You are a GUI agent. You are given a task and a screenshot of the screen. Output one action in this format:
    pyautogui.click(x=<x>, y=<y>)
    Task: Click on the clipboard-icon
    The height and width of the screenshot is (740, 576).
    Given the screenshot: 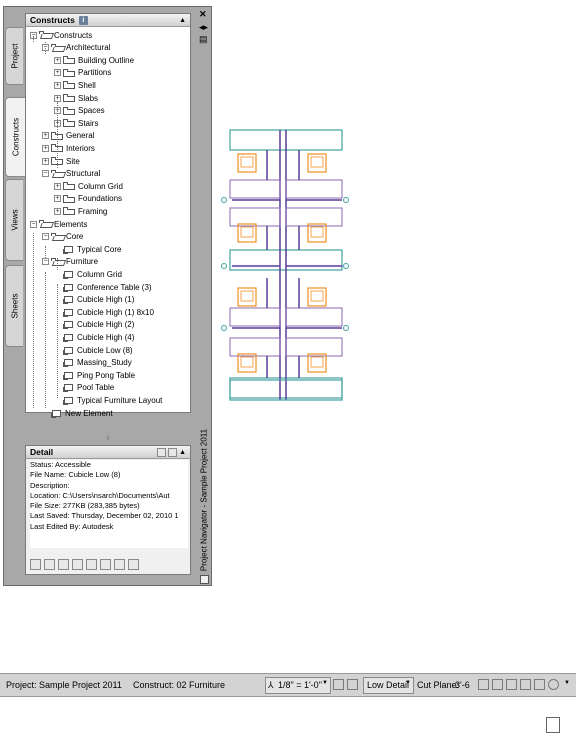 What is the action you would take?
    pyautogui.click(x=77, y=564)
    